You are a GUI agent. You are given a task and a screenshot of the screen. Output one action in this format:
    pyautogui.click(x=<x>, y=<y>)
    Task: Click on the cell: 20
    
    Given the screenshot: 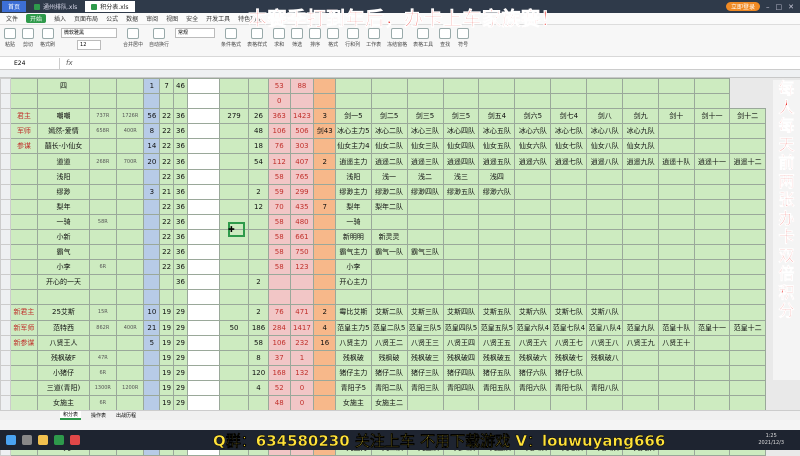 What is the action you would take?
    pyautogui.click(x=152, y=161)
    